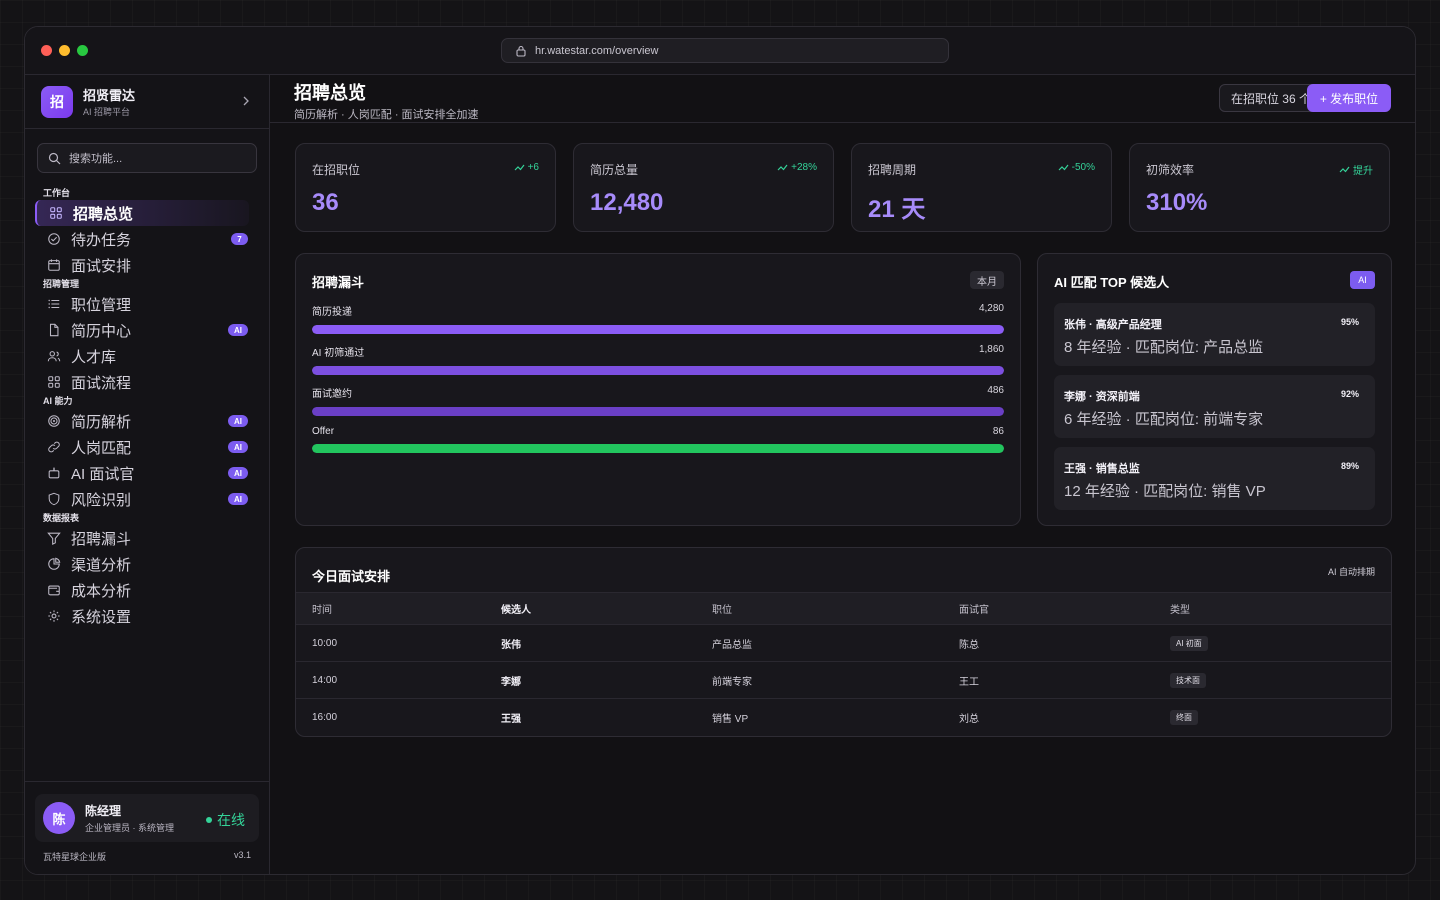  I want to click on funnel-stage: Offer 86, so click(658, 439).